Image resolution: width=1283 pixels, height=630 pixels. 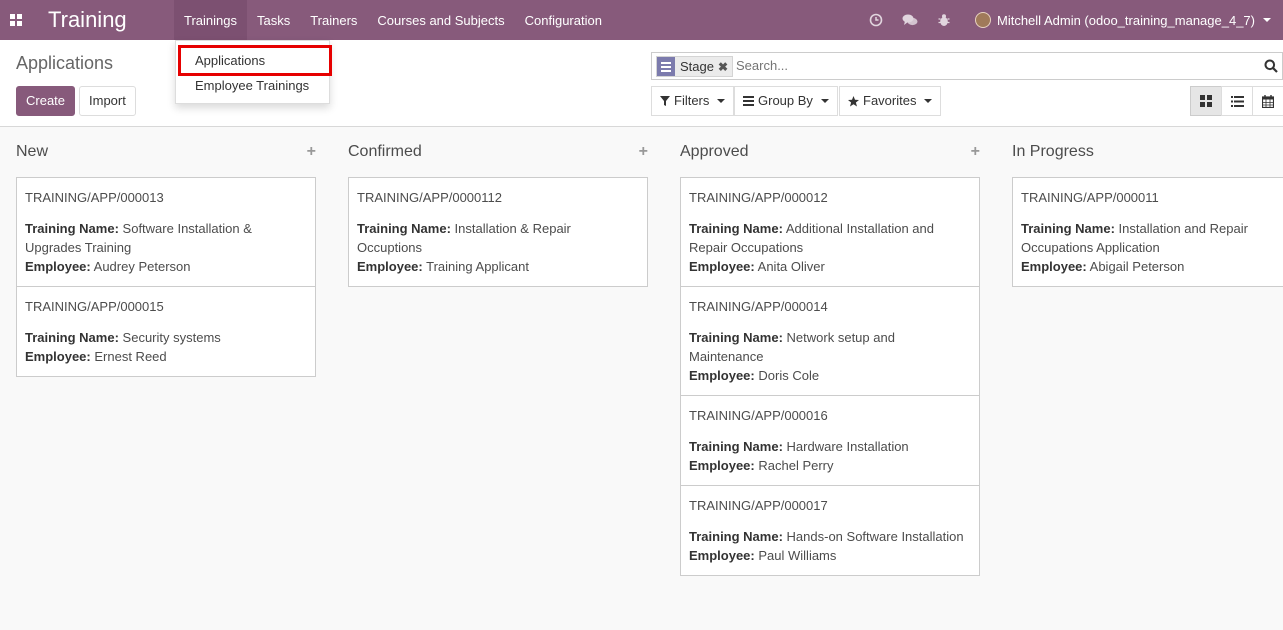 What do you see at coordinates (665, 101) in the screenshot?
I see `filter-icon` at bounding box center [665, 101].